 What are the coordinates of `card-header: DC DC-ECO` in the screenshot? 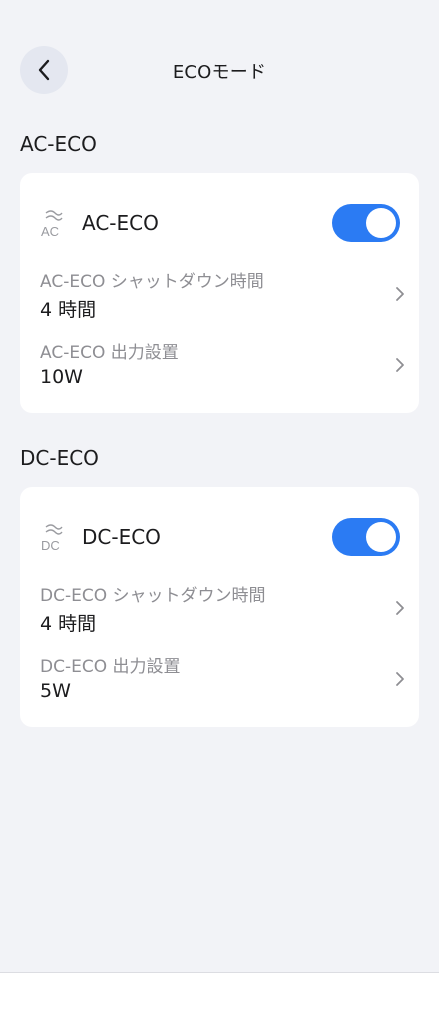 It's located at (220, 537).